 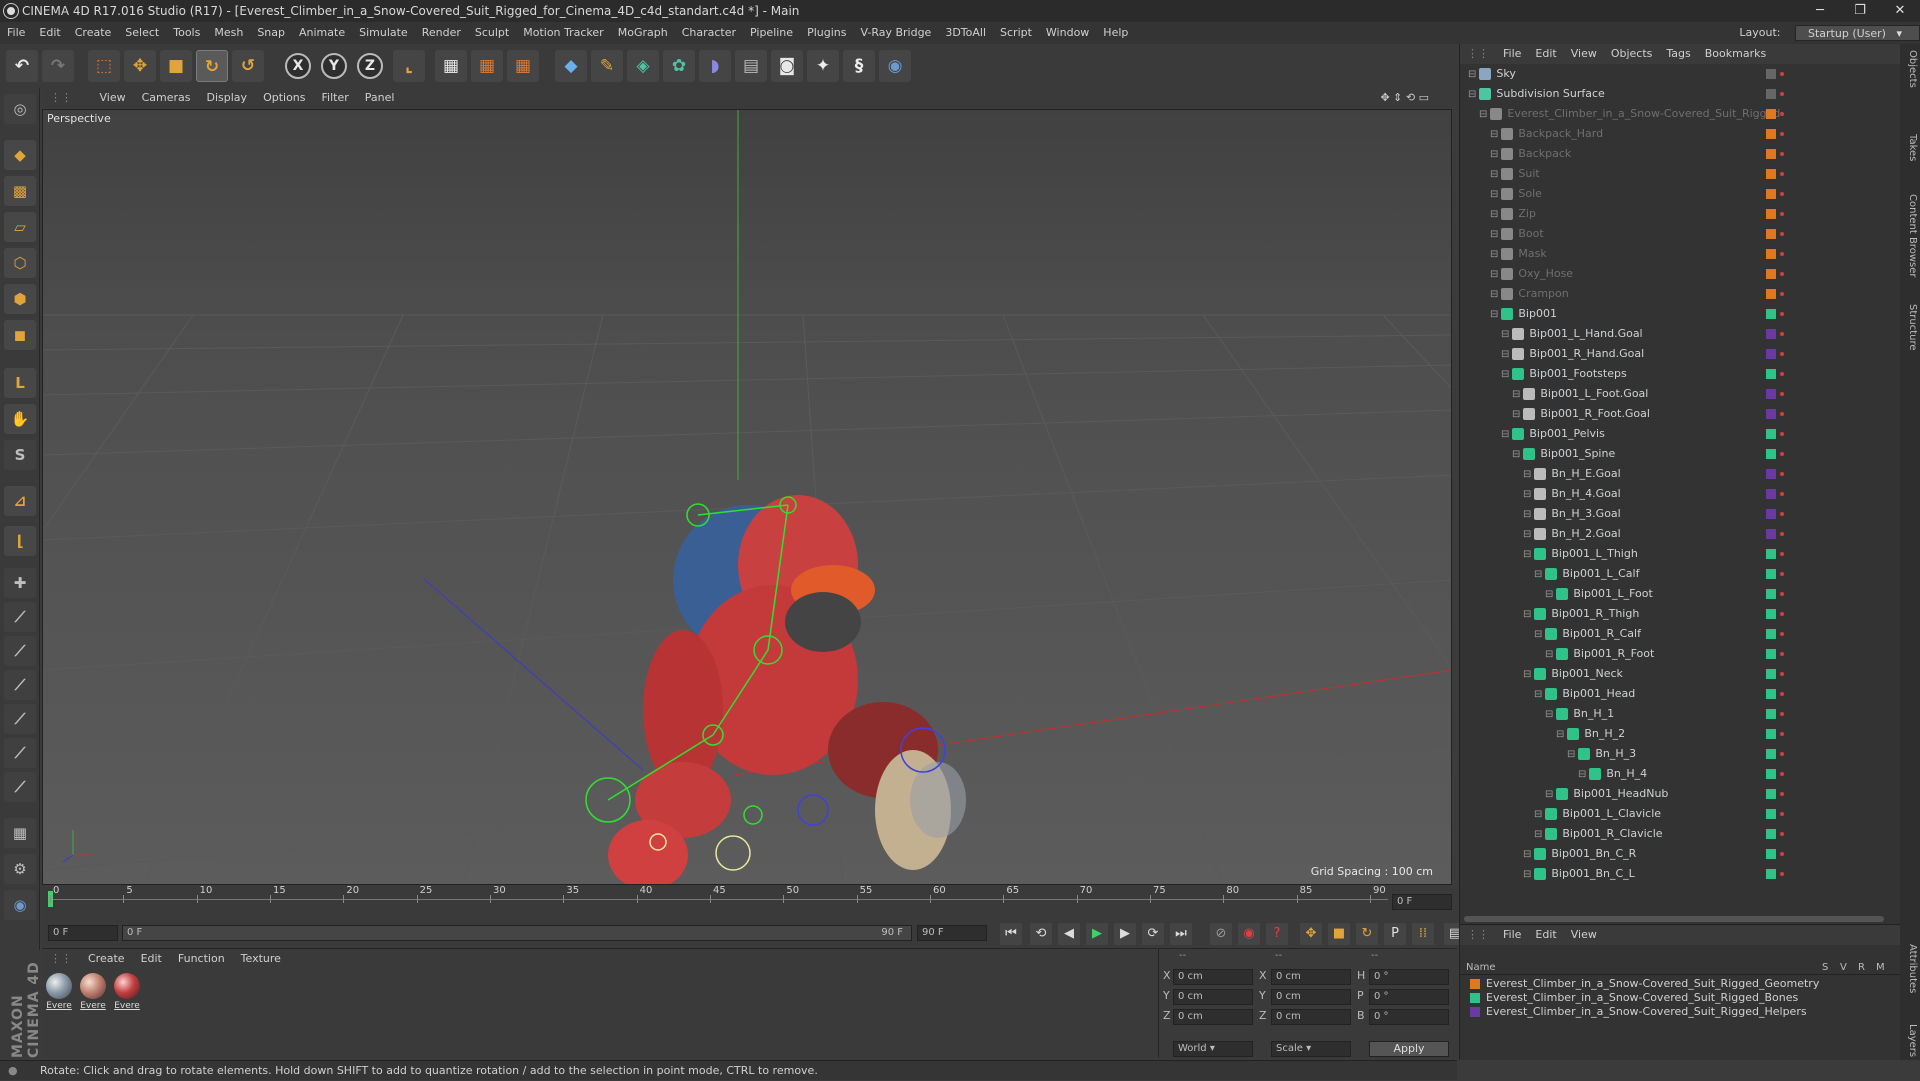 What do you see at coordinates (1680, 774) in the screenshot?
I see `object-row: ⊟ Bn_H_4` at bounding box center [1680, 774].